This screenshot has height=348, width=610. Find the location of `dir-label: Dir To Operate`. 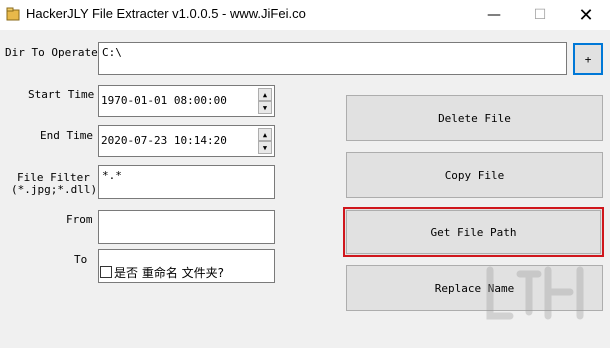

dir-label: Dir To Operate is located at coordinates (51, 52).